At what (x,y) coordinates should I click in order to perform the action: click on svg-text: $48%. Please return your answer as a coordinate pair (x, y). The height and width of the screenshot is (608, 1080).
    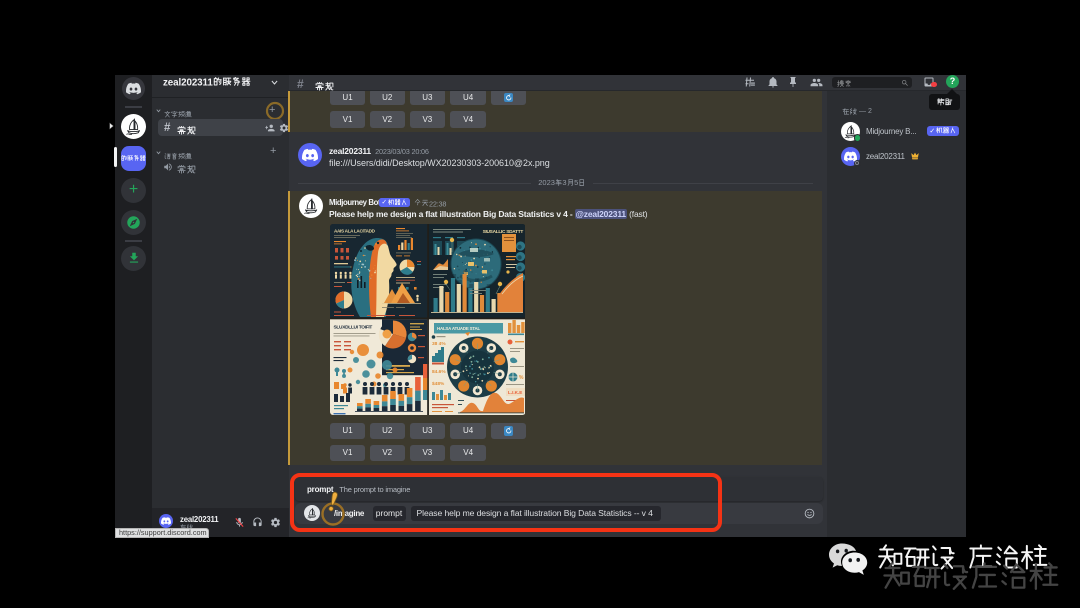
    Looking at the image, I should click on (438, 384).